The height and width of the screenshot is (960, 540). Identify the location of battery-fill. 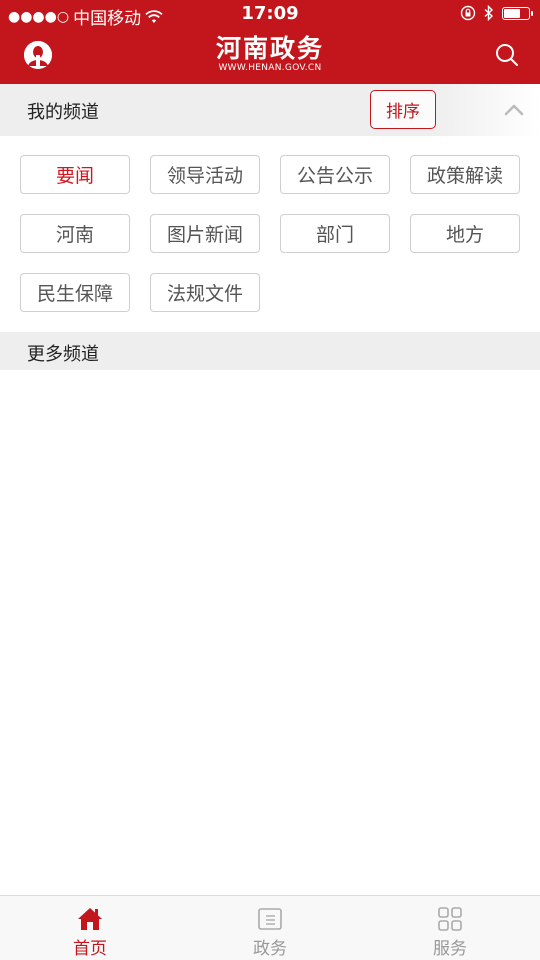
(512, 13).